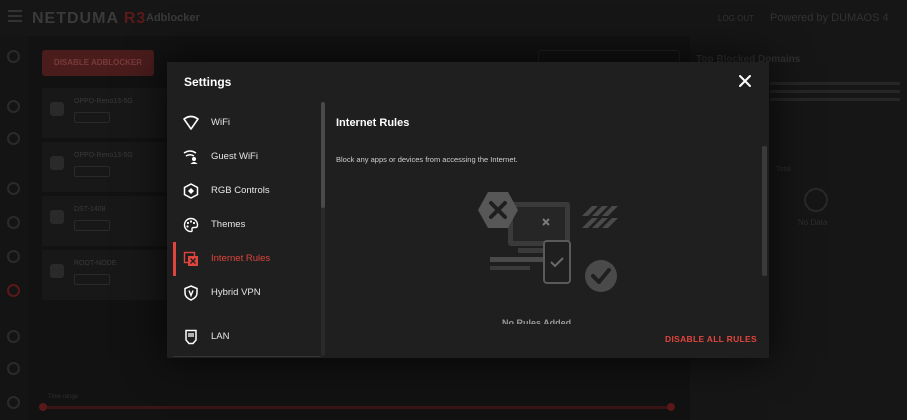 The height and width of the screenshot is (420, 907). What do you see at coordinates (373, 123) in the screenshot?
I see `content-title: Internet Rules` at bounding box center [373, 123].